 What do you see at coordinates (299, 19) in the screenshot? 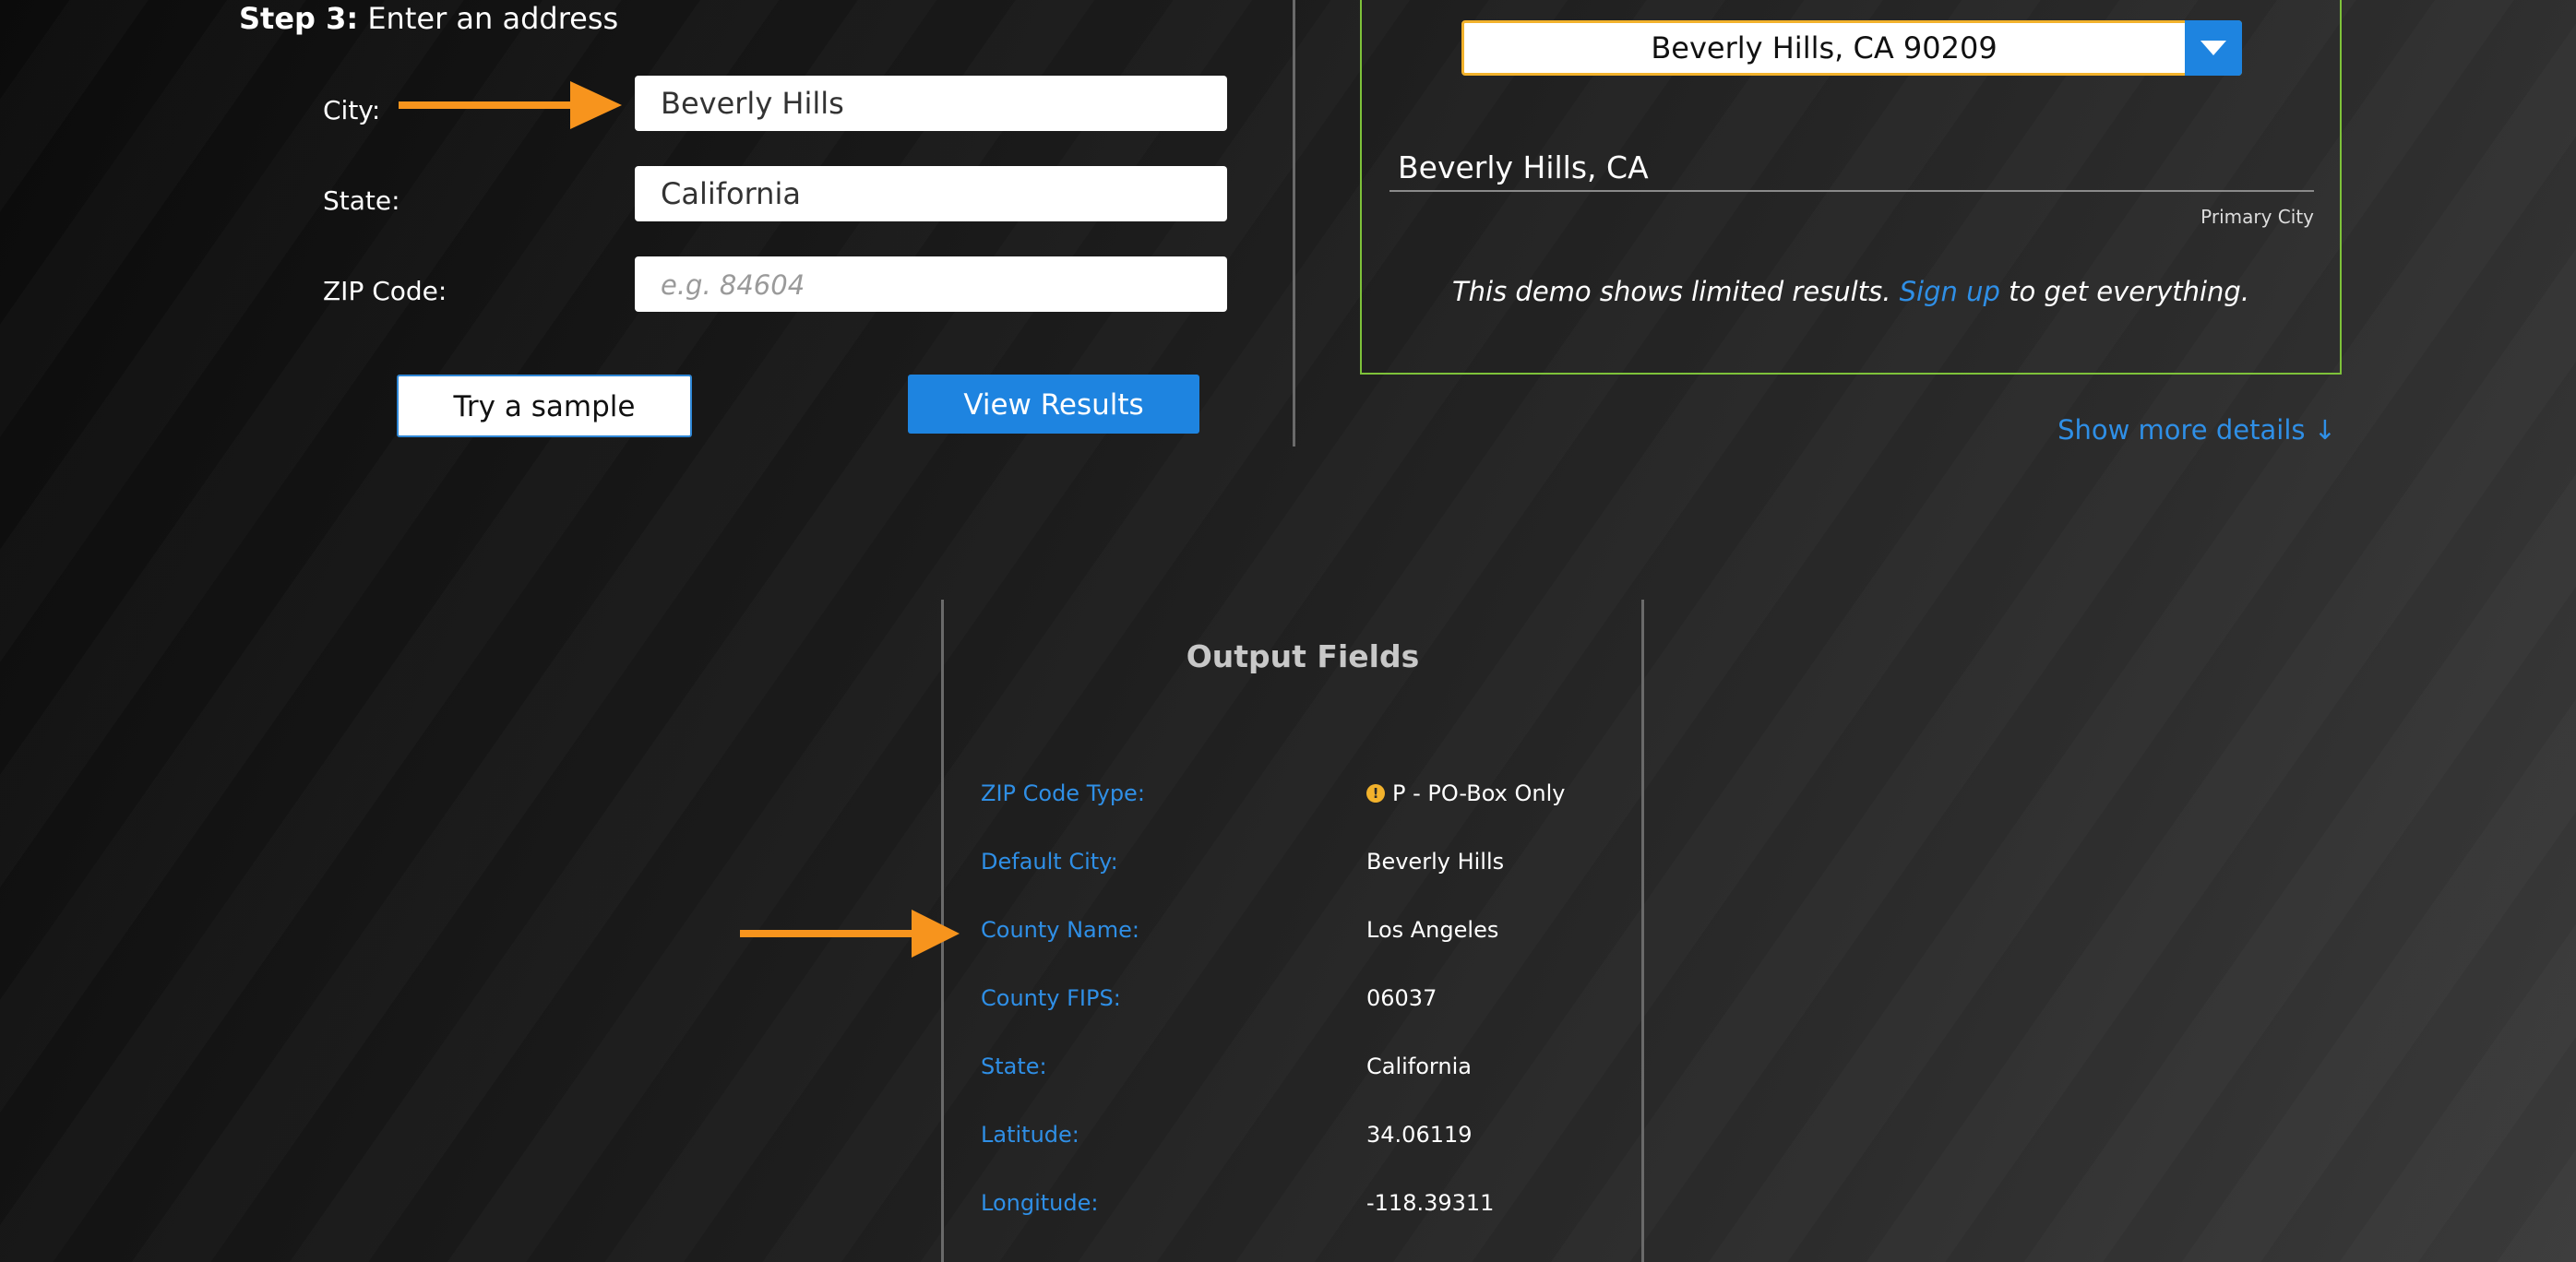
I see `step-number: Step 3:` at bounding box center [299, 19].